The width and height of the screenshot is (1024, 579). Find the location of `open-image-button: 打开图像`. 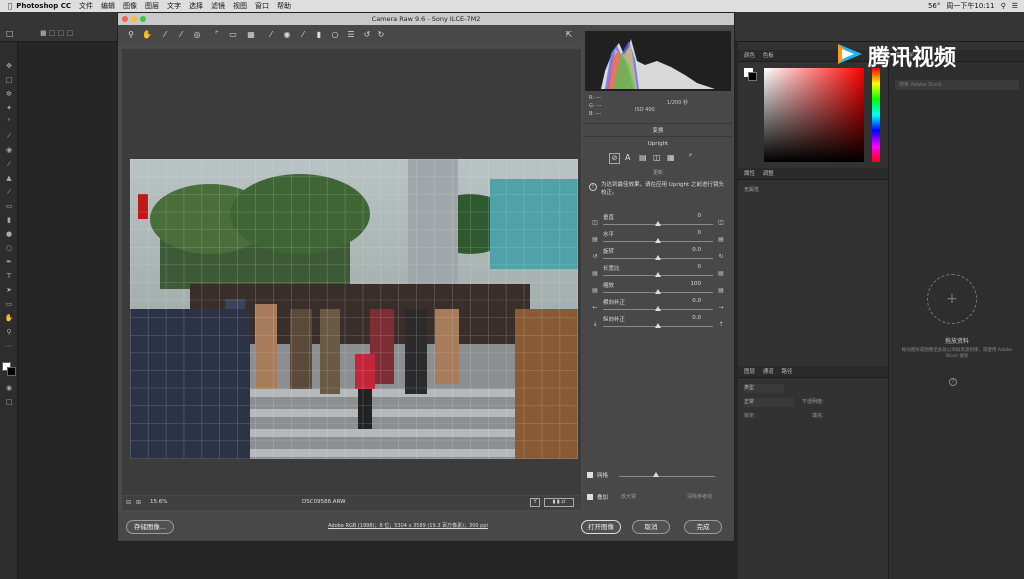

open-image-button: 打开图像 is located at coordinates (601, 527).